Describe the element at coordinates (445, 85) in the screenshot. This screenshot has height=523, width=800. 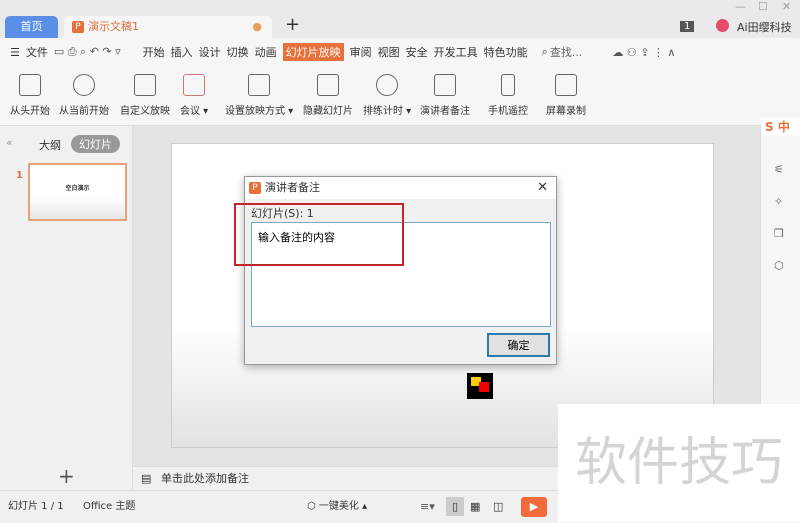
I see `presenter-notes-icon` at that location.